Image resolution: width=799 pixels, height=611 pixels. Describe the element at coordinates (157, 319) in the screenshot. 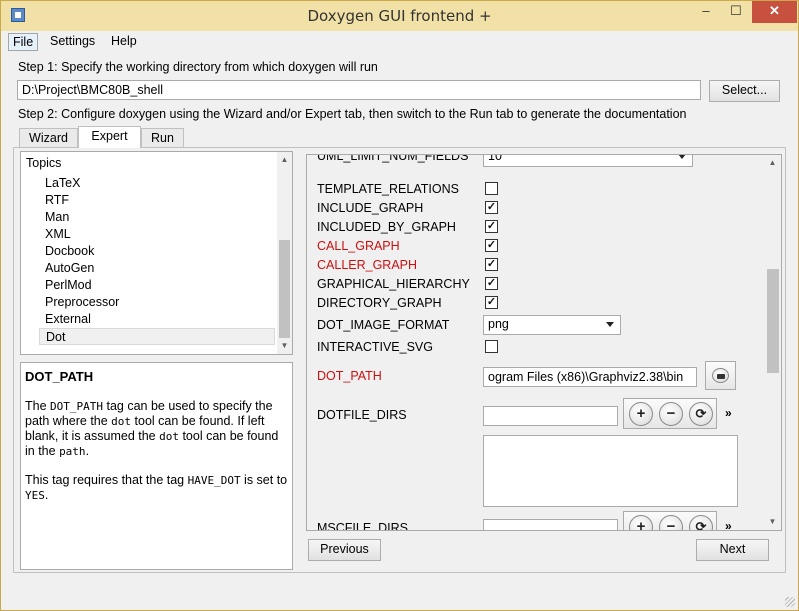

I see `topic-item-external: External` at that location.